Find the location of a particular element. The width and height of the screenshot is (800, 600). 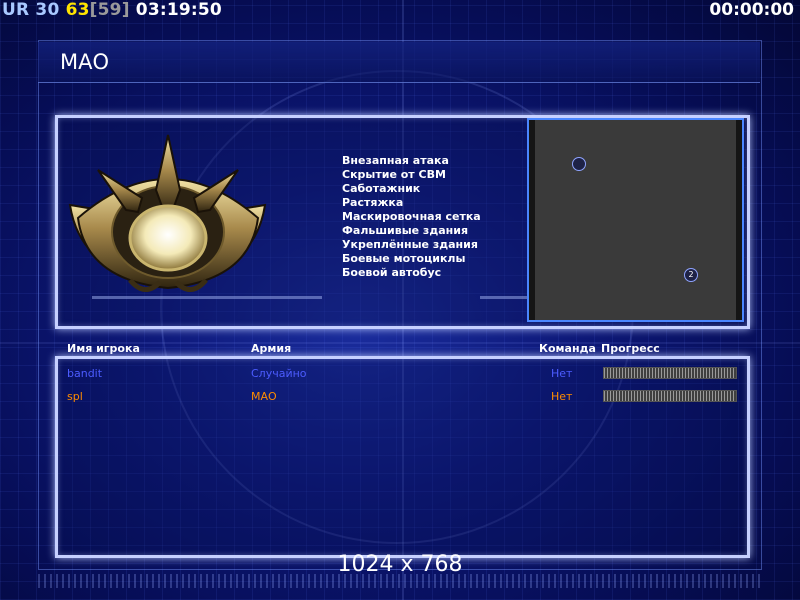

divider-line-right is located at coordinates (504, 297).